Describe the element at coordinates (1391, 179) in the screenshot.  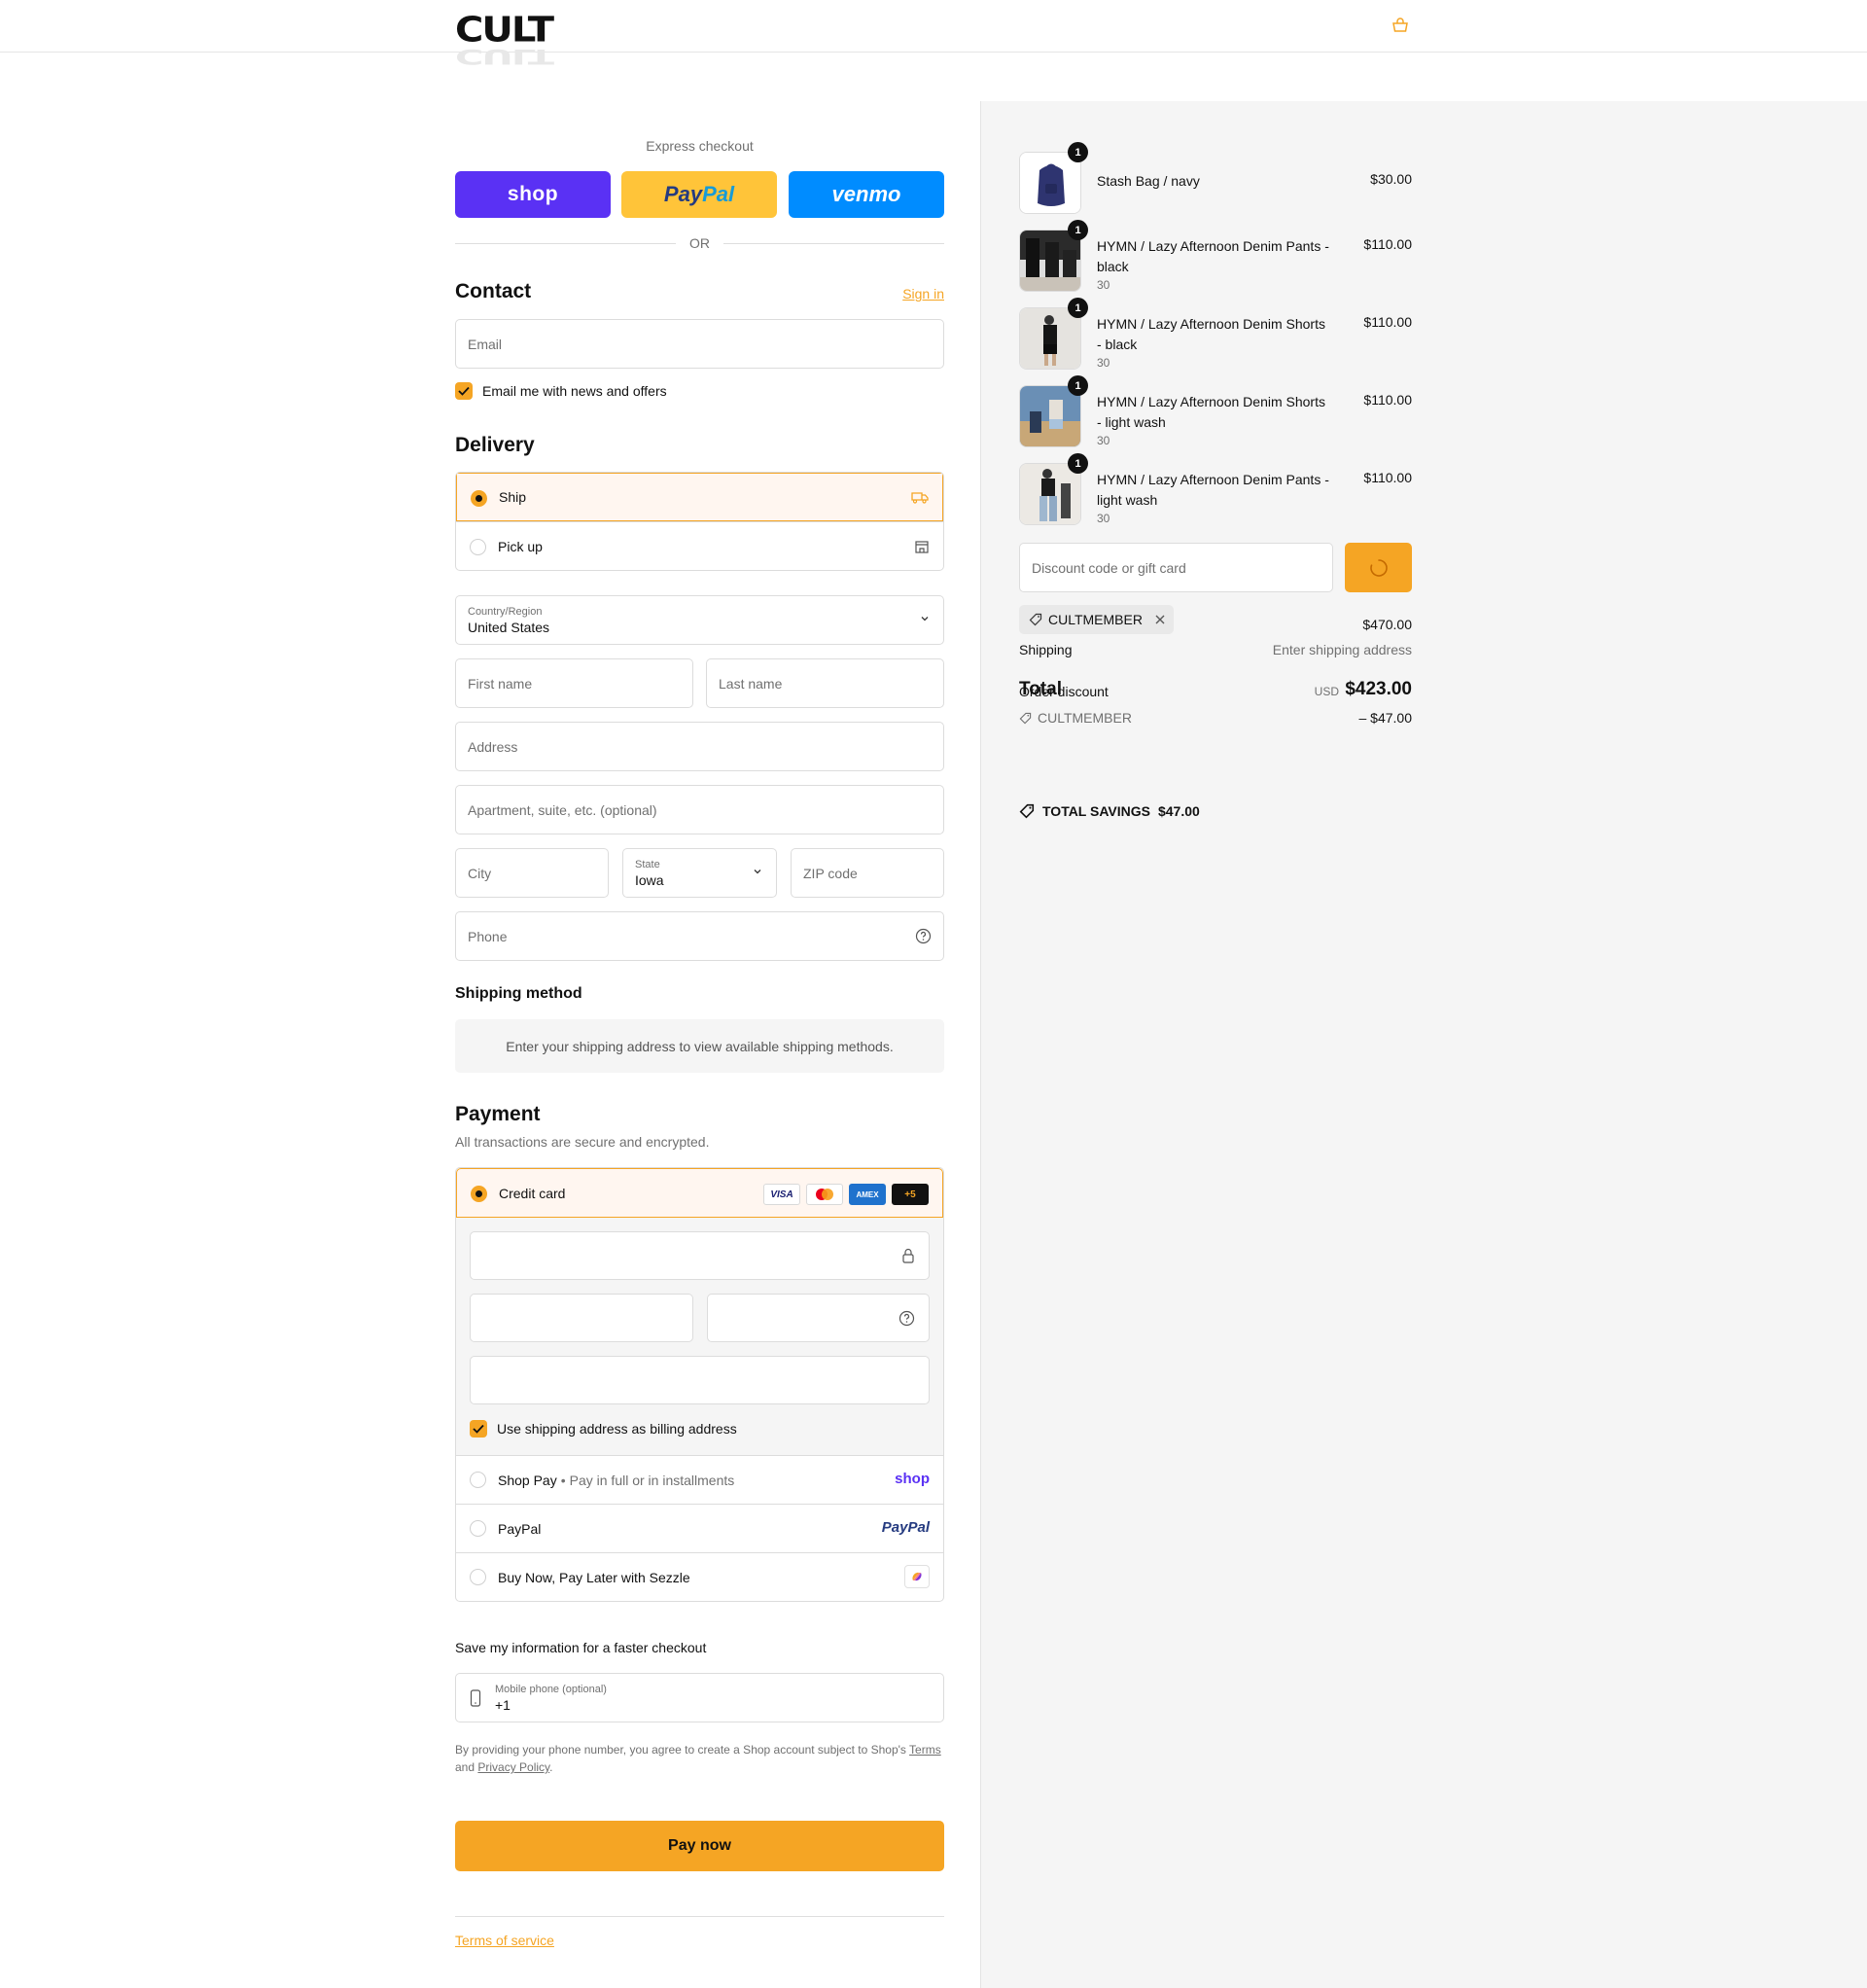
I see `item-price: $30.00` at that location.